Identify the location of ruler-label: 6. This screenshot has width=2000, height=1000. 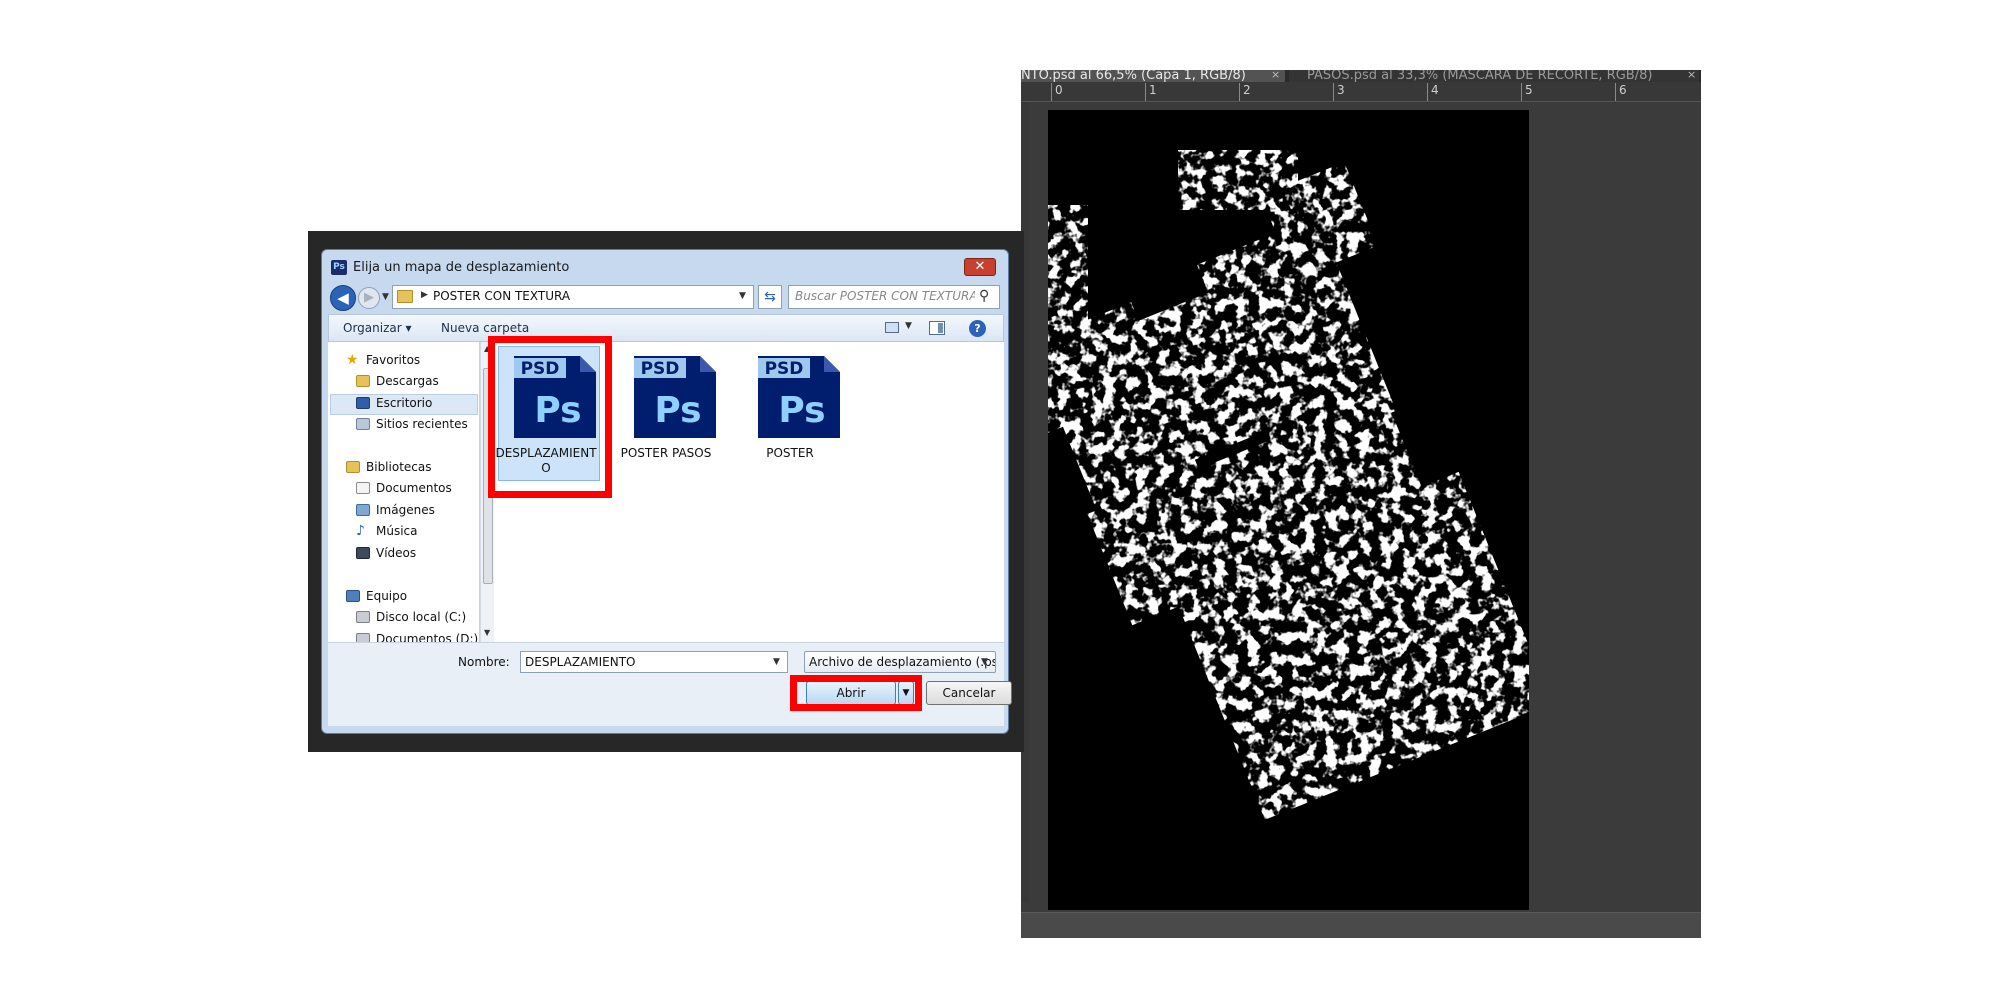
(1623, 90).